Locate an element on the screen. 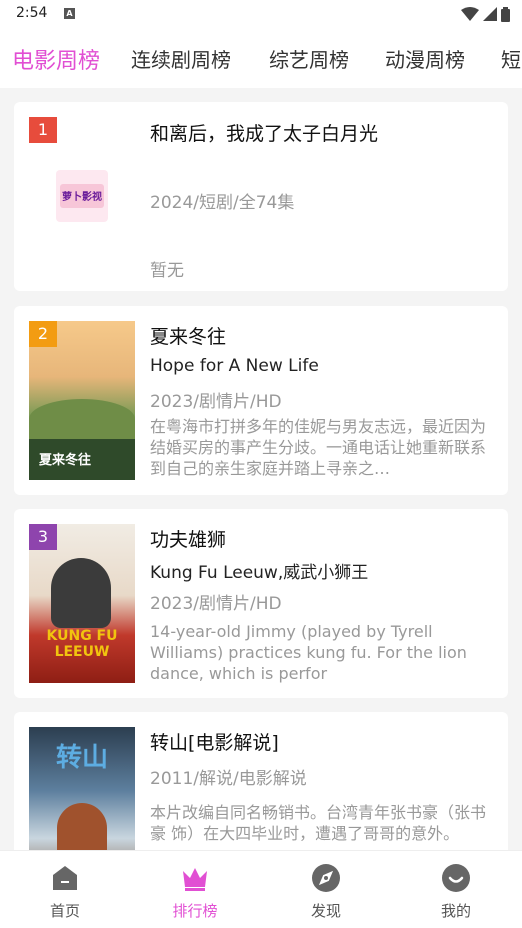  nav-label: 首页 is located at coordinates (64, 911).